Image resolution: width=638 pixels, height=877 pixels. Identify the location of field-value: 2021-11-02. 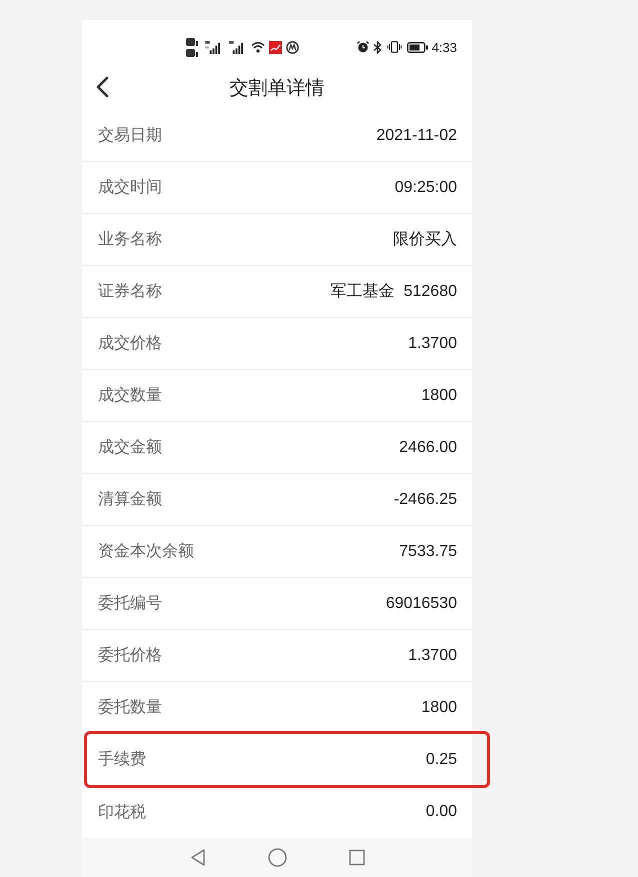
(416, 135).